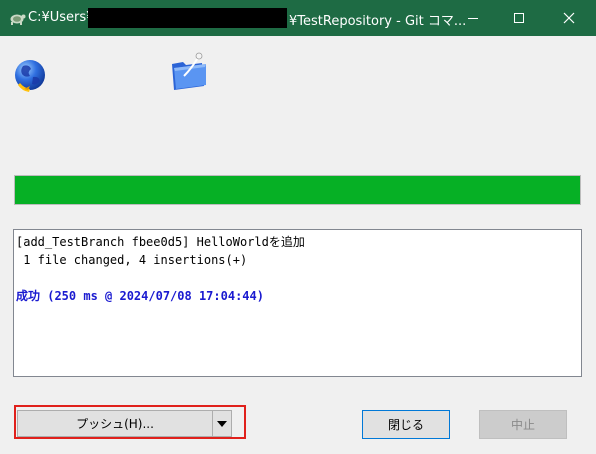 Image resolution: width=596 pixels, height=454 pixels. I want to click on maximize-icon, so click(519, 18).